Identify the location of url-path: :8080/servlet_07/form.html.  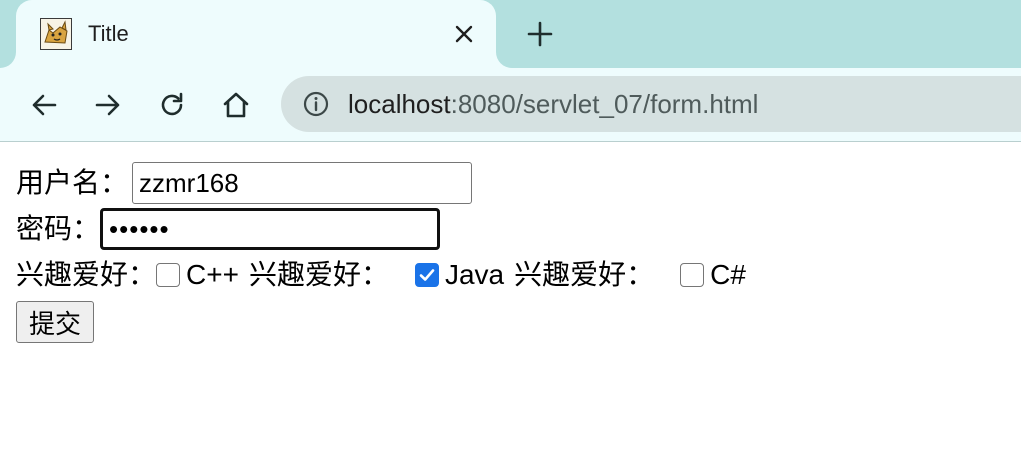
(604, 104).